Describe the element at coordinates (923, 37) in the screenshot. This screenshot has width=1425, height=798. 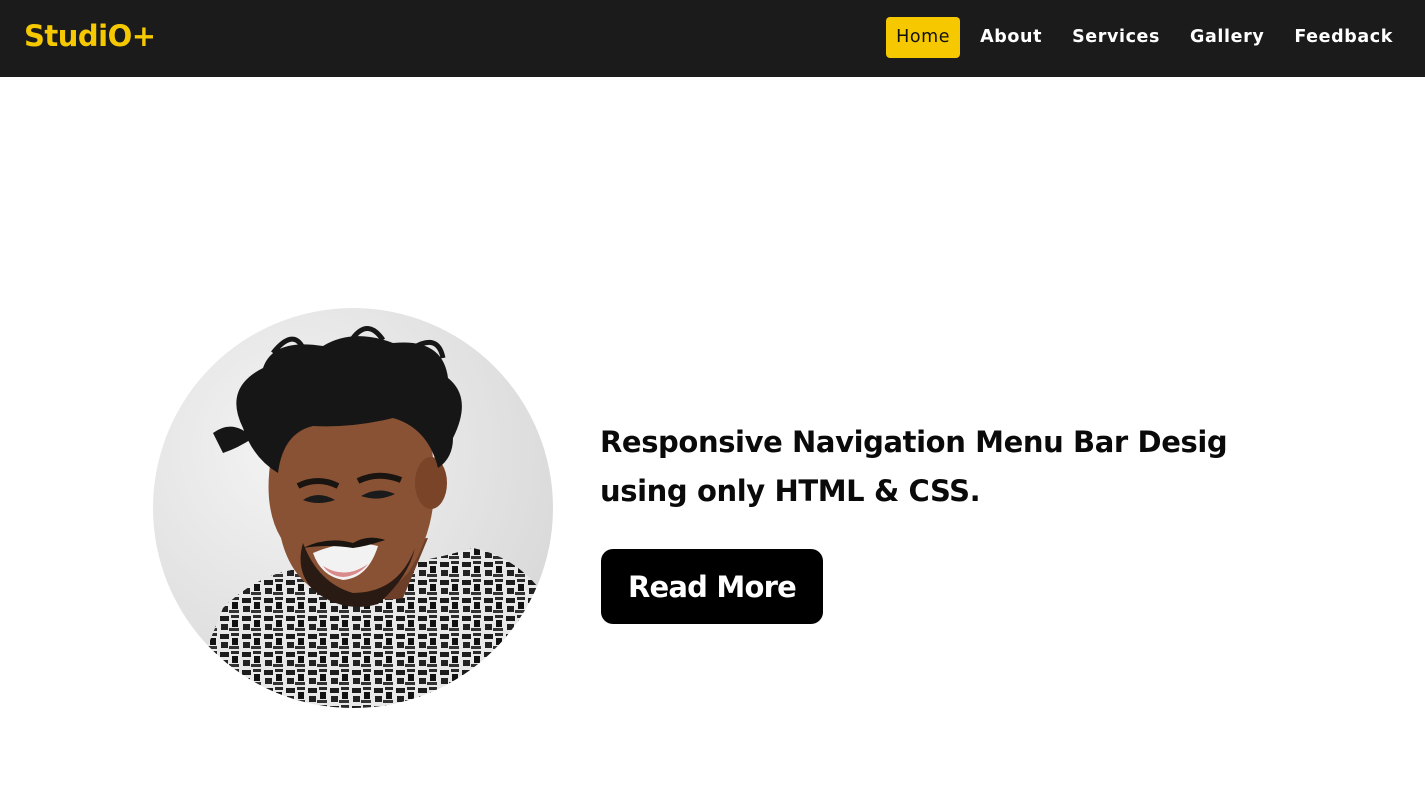
I see `nav-item-home: Home` at that location.